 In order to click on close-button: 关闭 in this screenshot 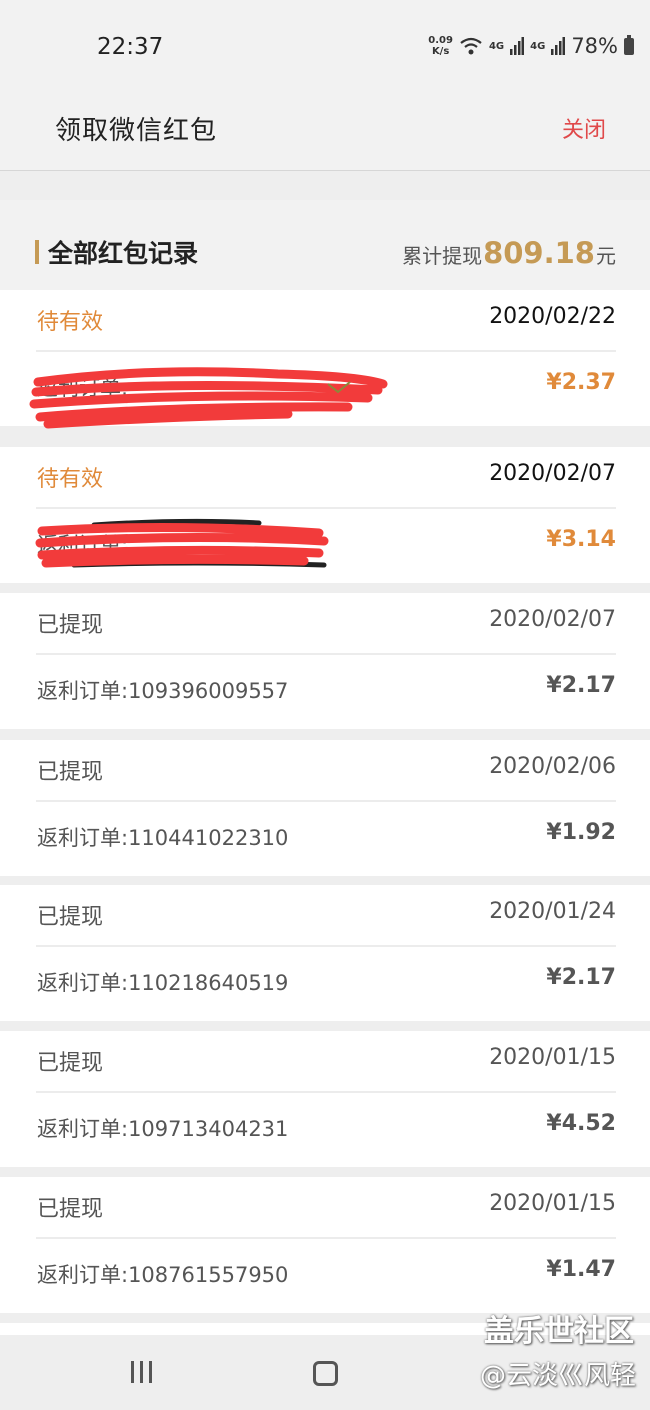, I will do `click(584, 128)`.